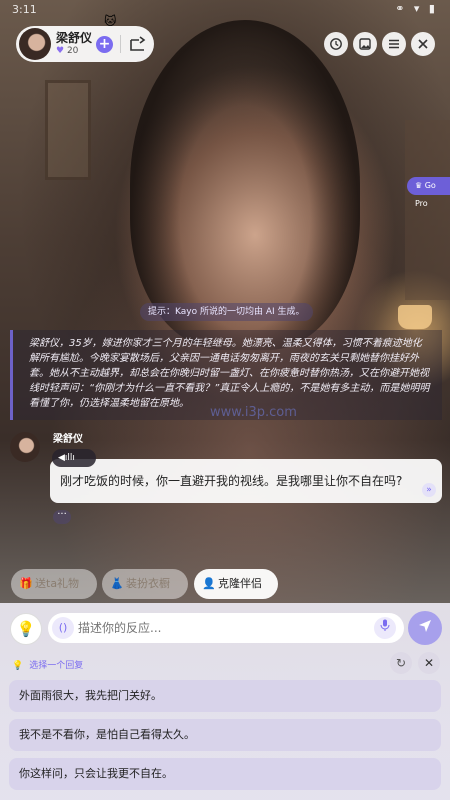  I want to click on voice-play-button: ◀ıllı, so click(74, 458).